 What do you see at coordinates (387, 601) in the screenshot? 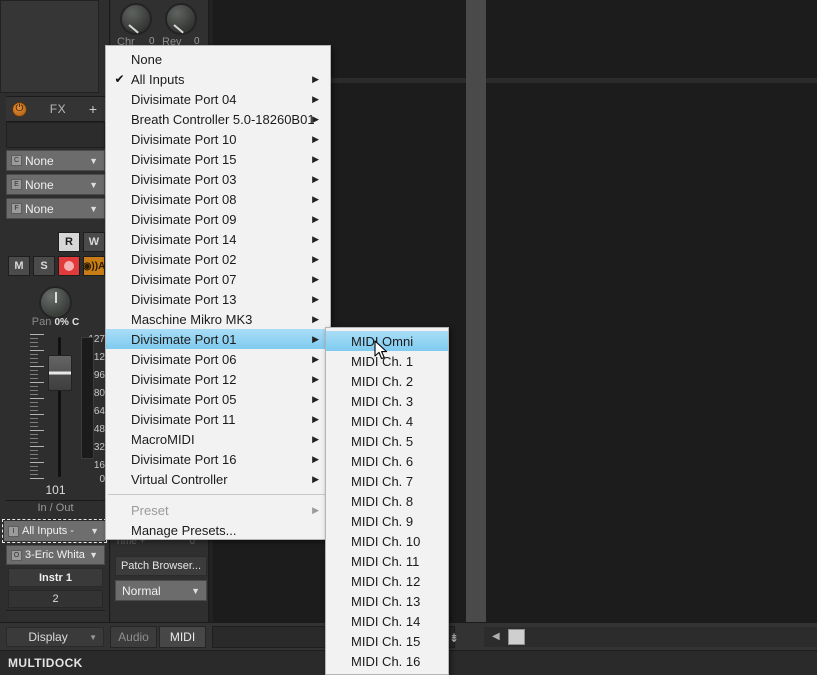
I see `submenu-item: MIDI Ch. 13` at bounding box center [387, 601].